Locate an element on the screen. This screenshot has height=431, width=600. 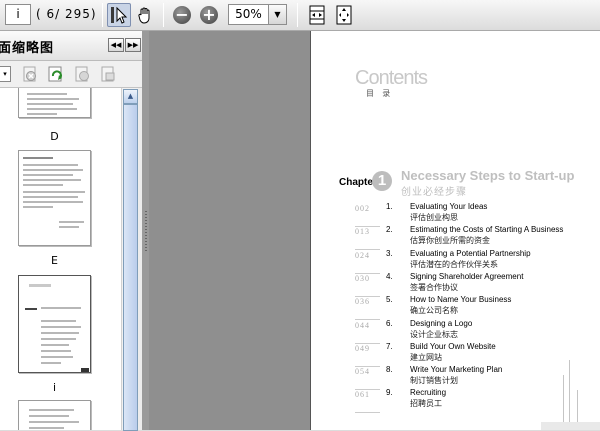
fit-page-icon is located at coordinates (344, 15).